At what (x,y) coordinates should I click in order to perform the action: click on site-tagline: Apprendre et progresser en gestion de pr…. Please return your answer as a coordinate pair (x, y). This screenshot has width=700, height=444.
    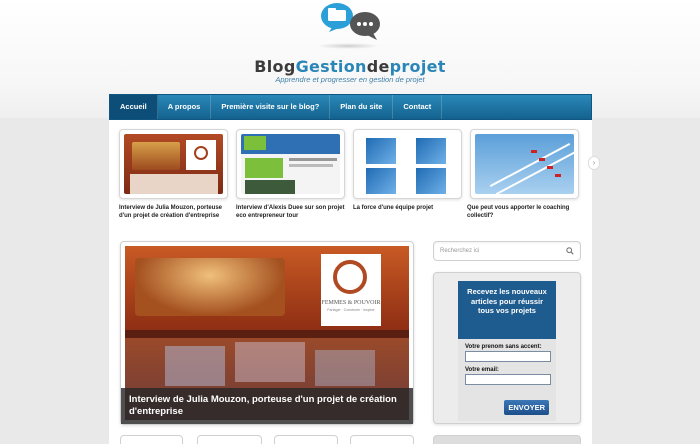
    Looking at the image, I should click on (350, 79).